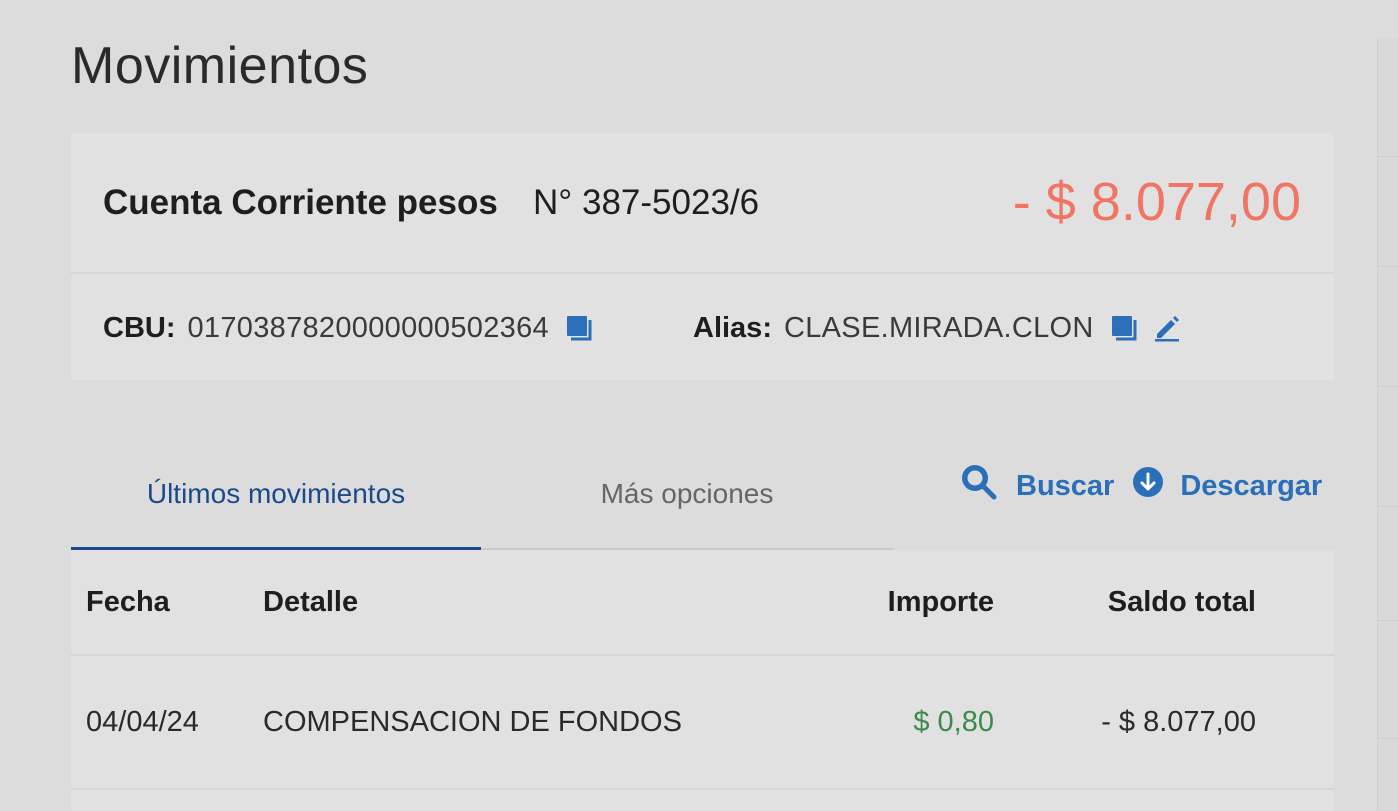 The width and height of the screenshot is (1398, 811). I want to click on download-icon, so click(1148, 486).